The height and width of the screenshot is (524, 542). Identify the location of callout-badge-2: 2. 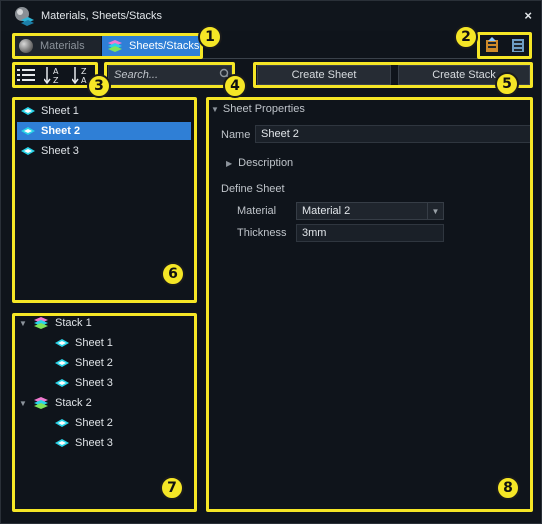
(466, 37).